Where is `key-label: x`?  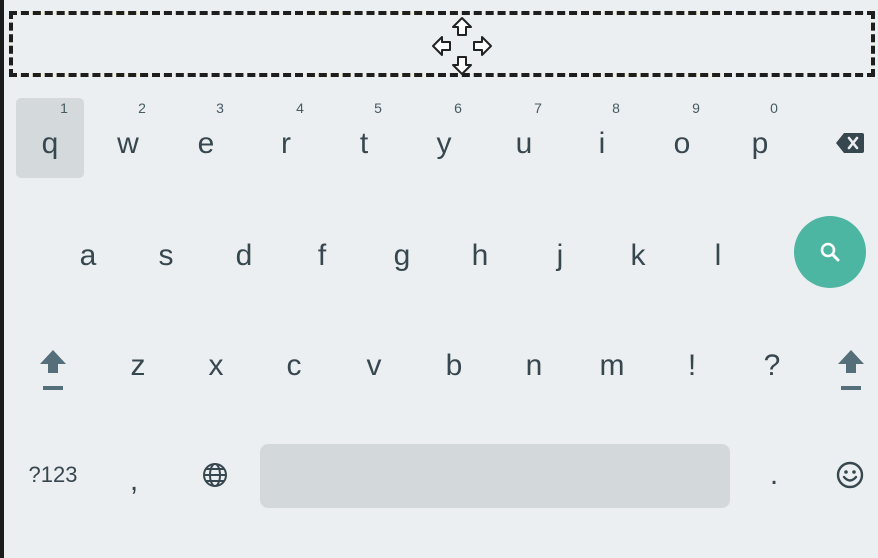 key-label: x is located at coordinates (216, 365).